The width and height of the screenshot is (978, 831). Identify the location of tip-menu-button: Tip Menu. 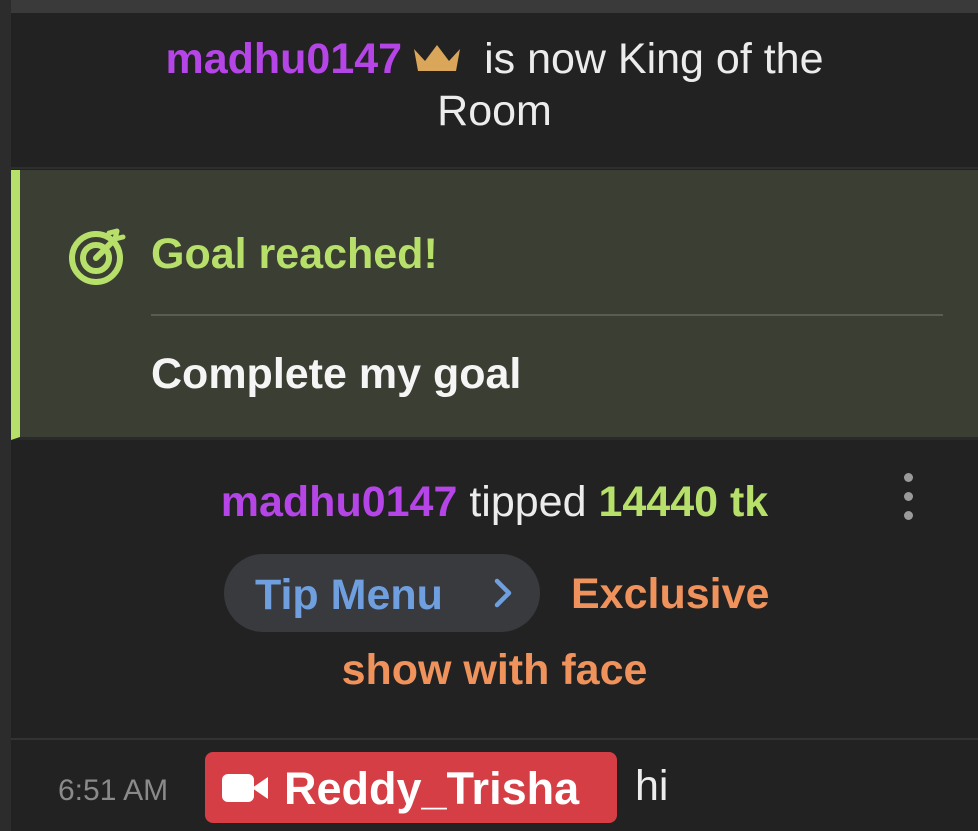
(382, 593).